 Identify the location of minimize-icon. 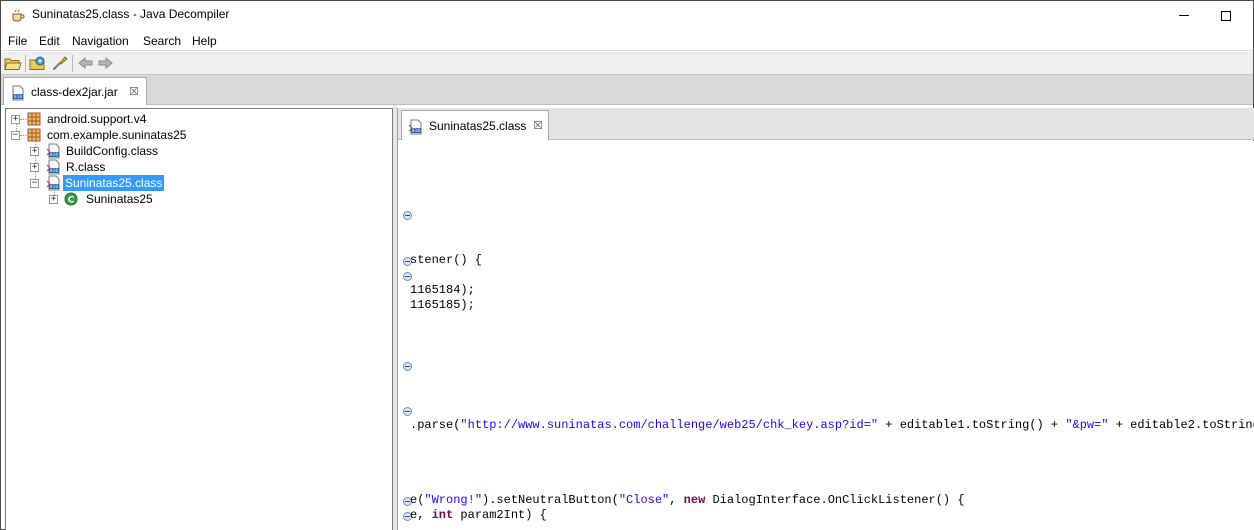
(1184, 15).